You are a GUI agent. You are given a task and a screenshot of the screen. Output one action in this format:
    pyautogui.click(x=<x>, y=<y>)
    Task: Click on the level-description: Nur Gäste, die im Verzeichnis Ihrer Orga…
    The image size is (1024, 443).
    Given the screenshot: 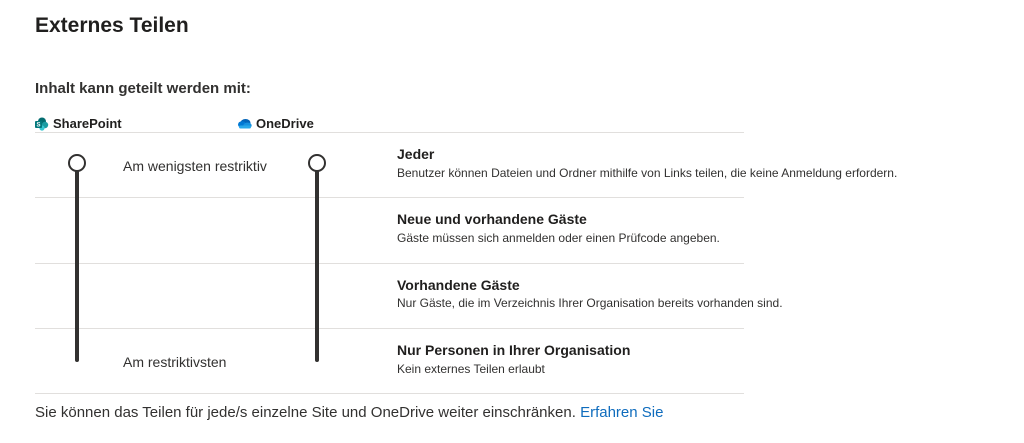 What is the action you would take?
    pyautogui.click(x=590, y=303)
    